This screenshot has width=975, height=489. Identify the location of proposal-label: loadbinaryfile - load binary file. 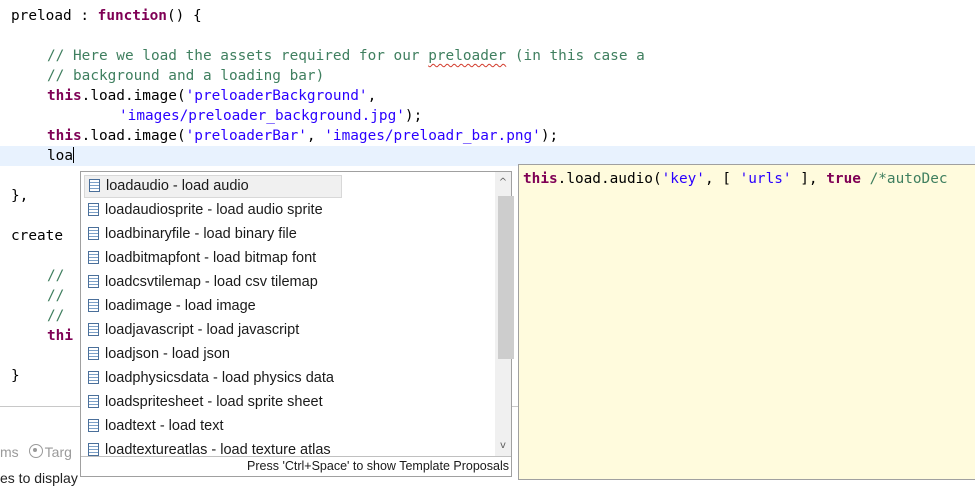
(201, 234).